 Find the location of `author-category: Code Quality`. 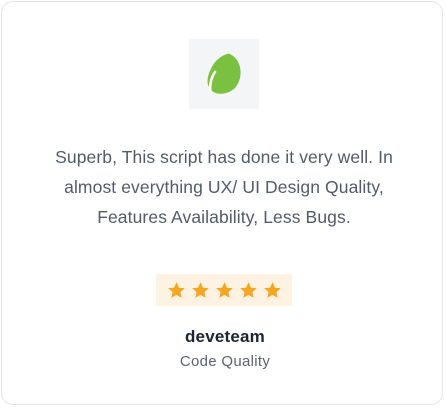

author-category: Code Quality is located at coordinates (225, 361).